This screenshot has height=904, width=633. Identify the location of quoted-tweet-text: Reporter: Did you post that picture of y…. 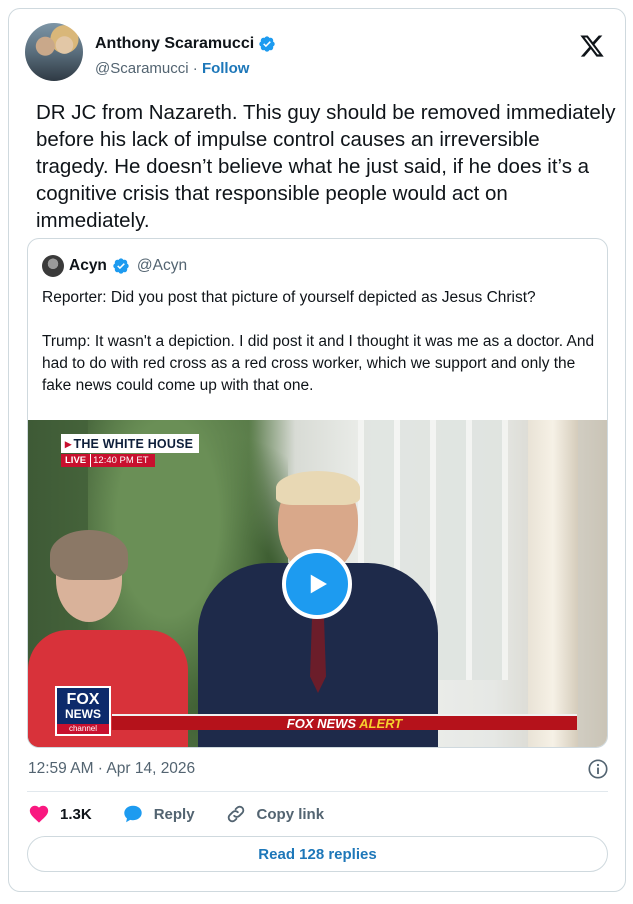
(319, 353).